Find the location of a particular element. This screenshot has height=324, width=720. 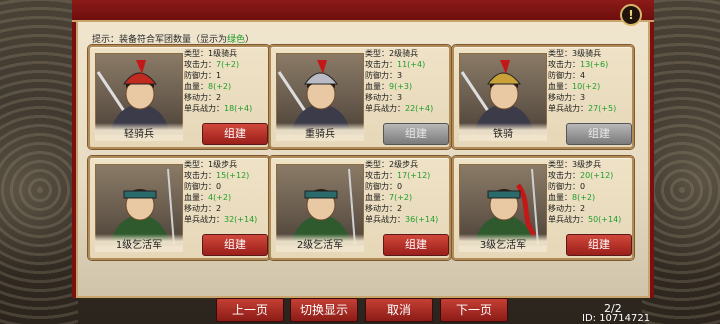

player-id: ID: 10714721 is located at coordinates (616, 318).